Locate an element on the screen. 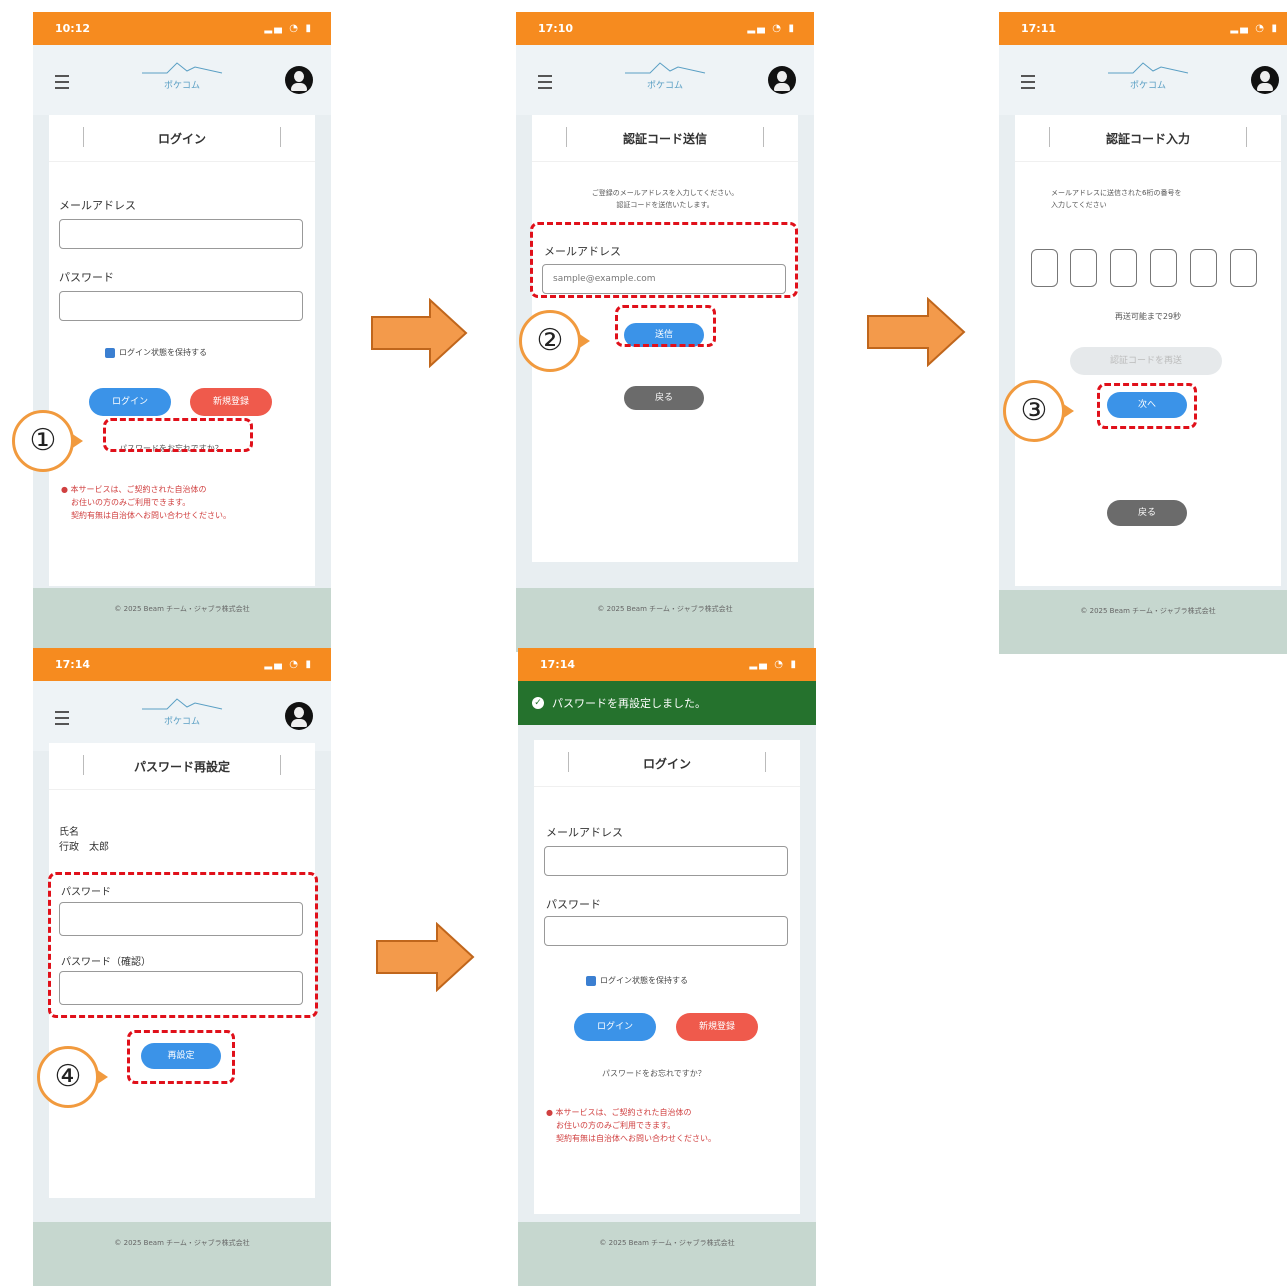 The image size is (1287, 1286). flow-arrow-2-icon is located at coordinates (916, 332).